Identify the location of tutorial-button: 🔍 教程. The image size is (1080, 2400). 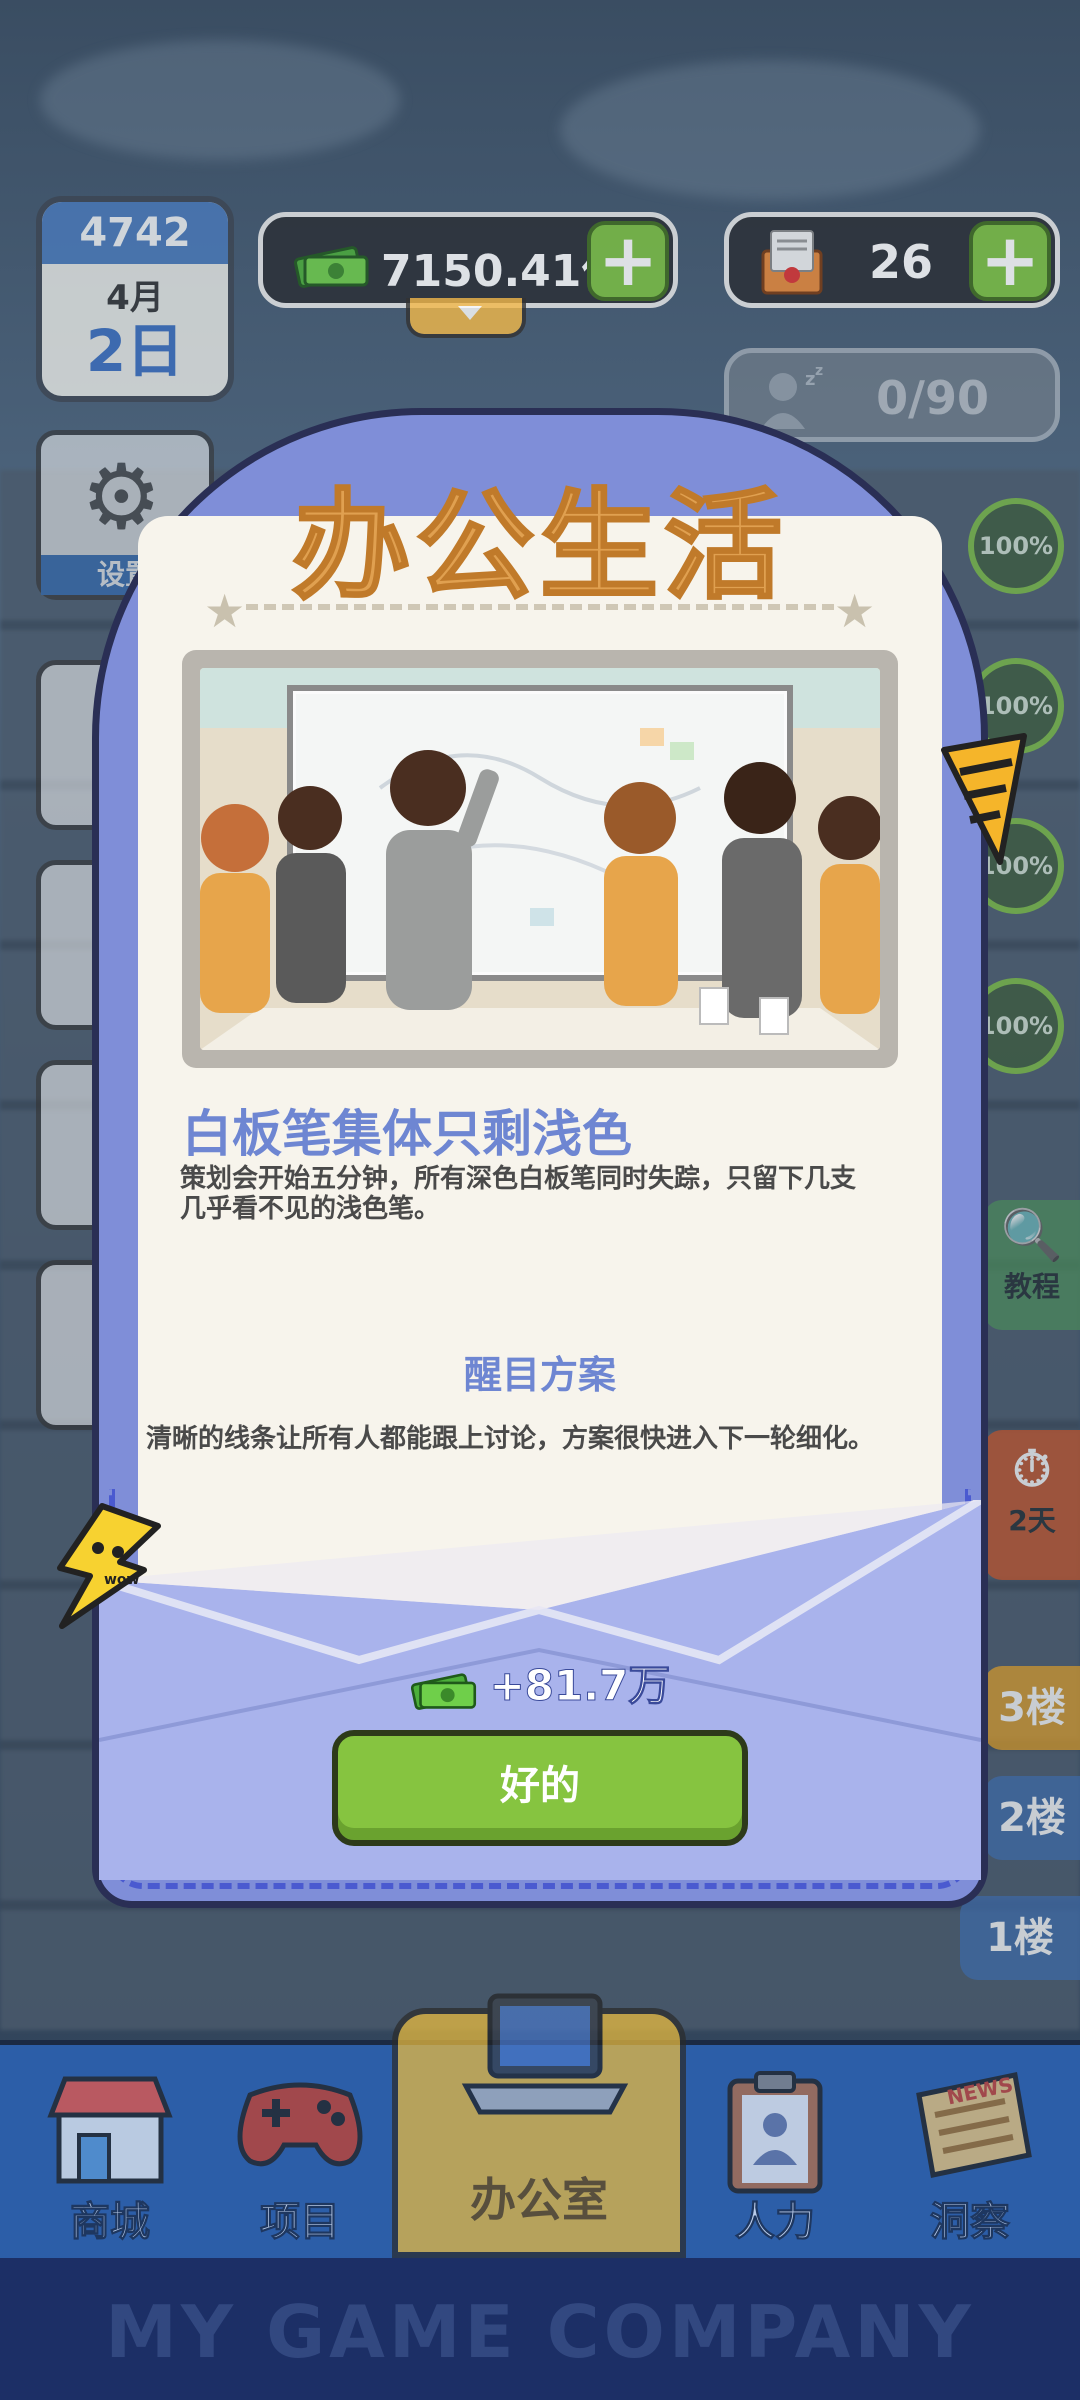
(1032, 1265).